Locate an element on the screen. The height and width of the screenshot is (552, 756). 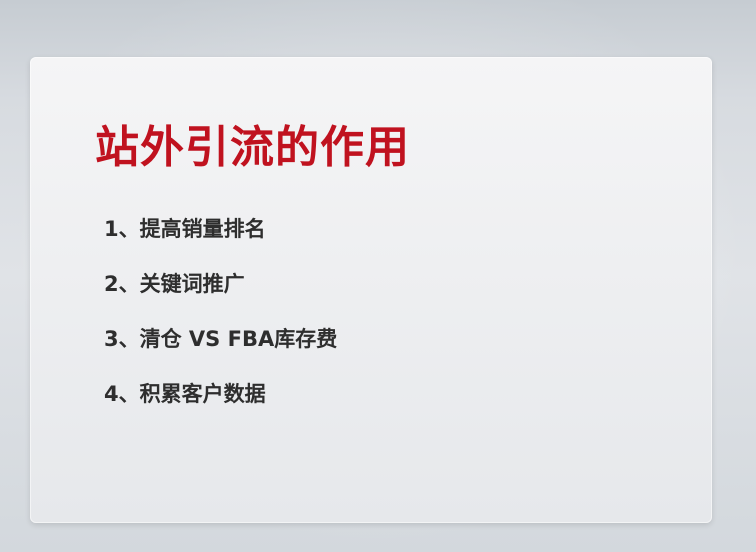
bullet-item-keyword-promotion: 2、关键词推广 is located at coordinates (174, 284).